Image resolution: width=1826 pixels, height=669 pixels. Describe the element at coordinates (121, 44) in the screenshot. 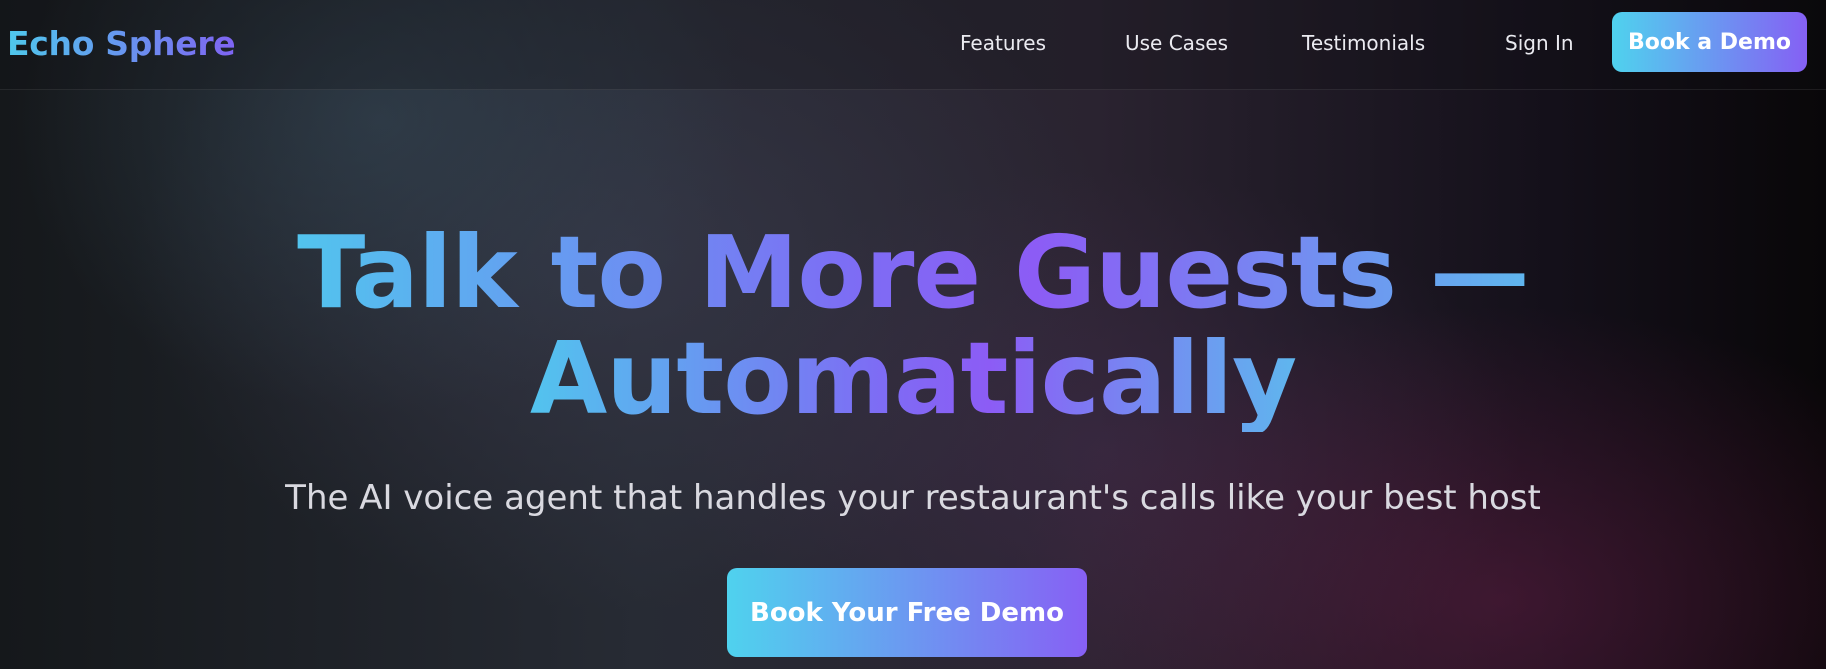

I see `brand-logo: Echo Sphere` at that location.